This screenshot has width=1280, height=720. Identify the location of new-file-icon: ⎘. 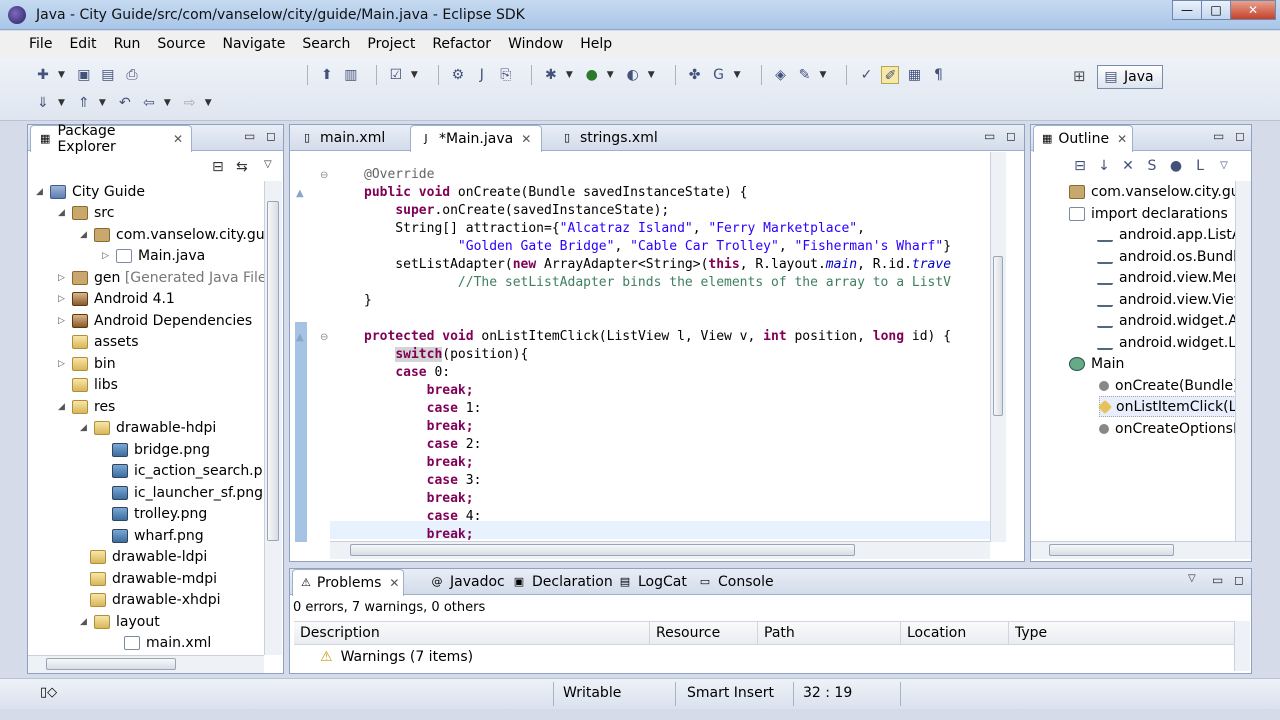
(506, 75).